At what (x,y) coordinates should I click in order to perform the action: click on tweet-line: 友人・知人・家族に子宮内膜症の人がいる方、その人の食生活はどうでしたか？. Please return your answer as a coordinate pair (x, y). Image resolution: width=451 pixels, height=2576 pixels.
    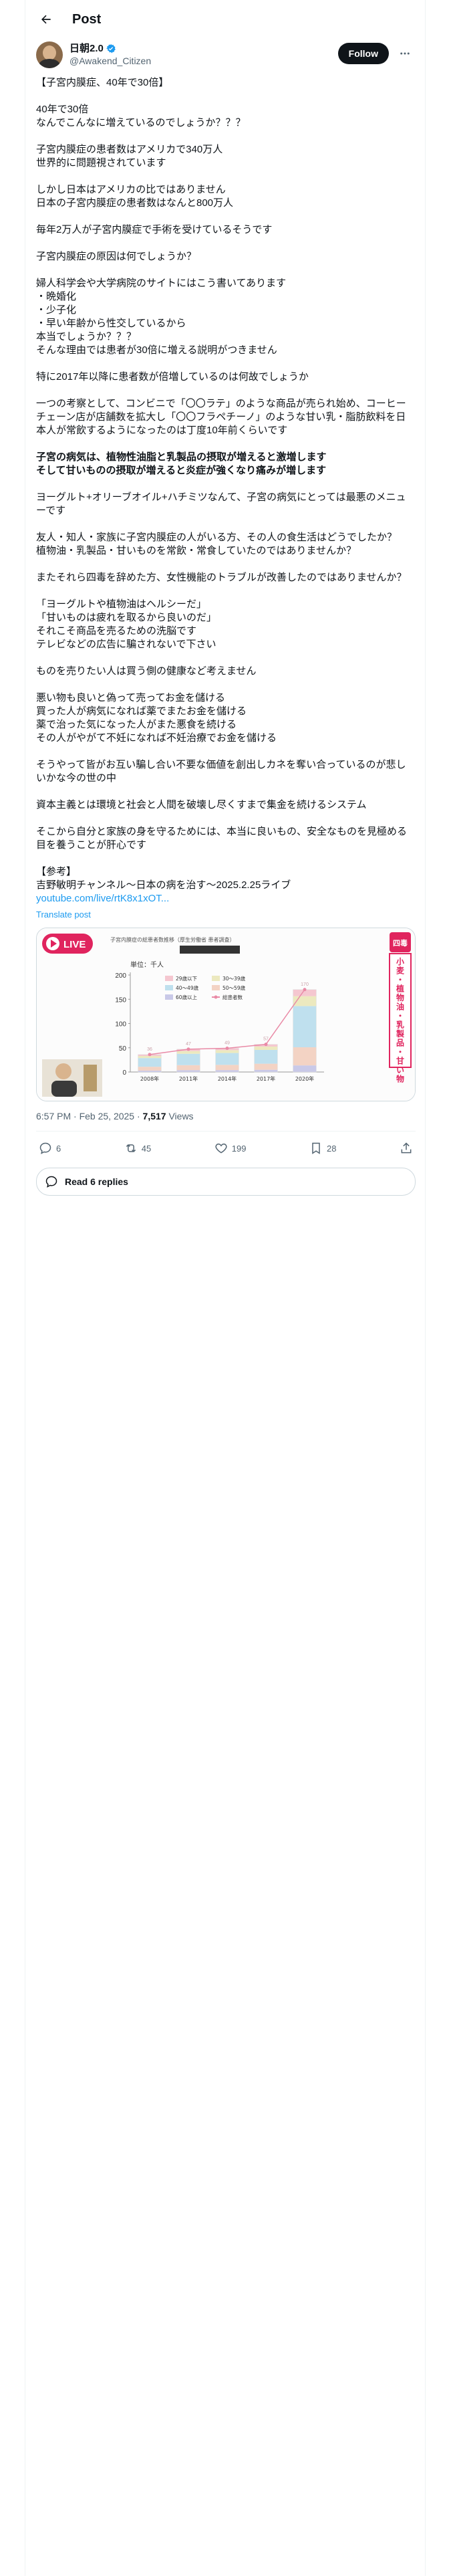
    Looking at the image, I should click on (217, 537).